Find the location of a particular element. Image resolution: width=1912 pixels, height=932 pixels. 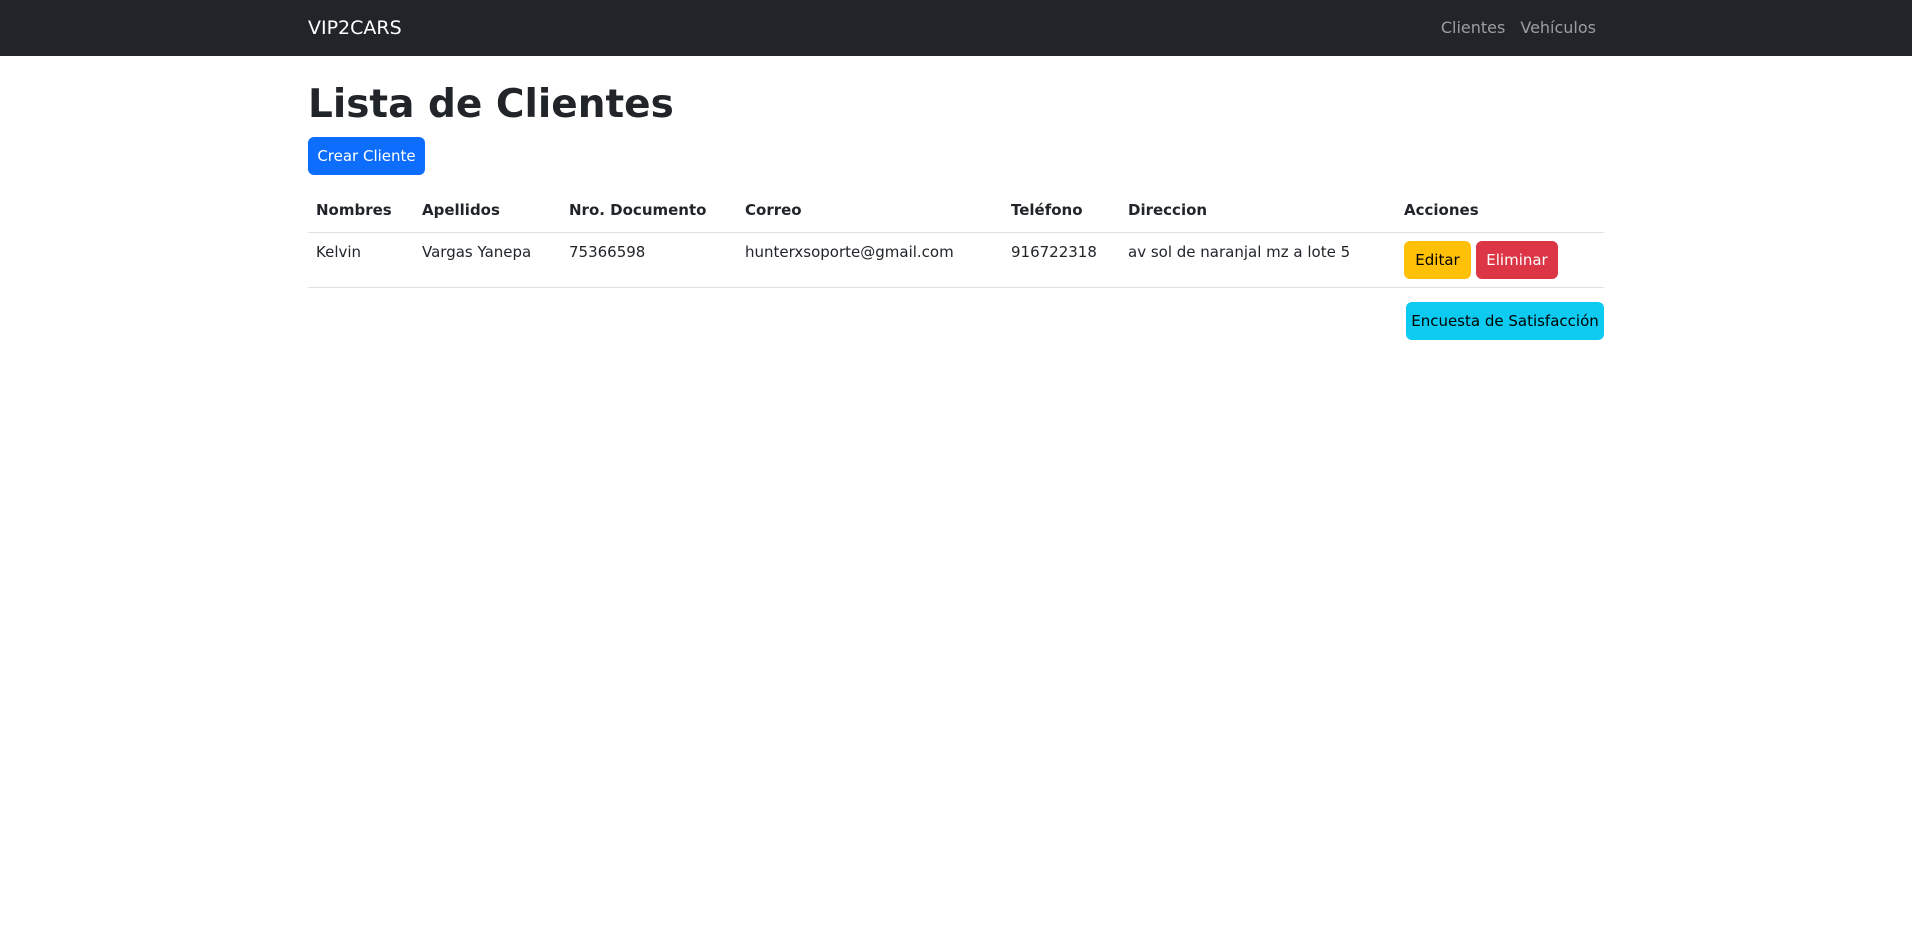

cell-nombres: Kelvin is located at coordinates (339, 251).